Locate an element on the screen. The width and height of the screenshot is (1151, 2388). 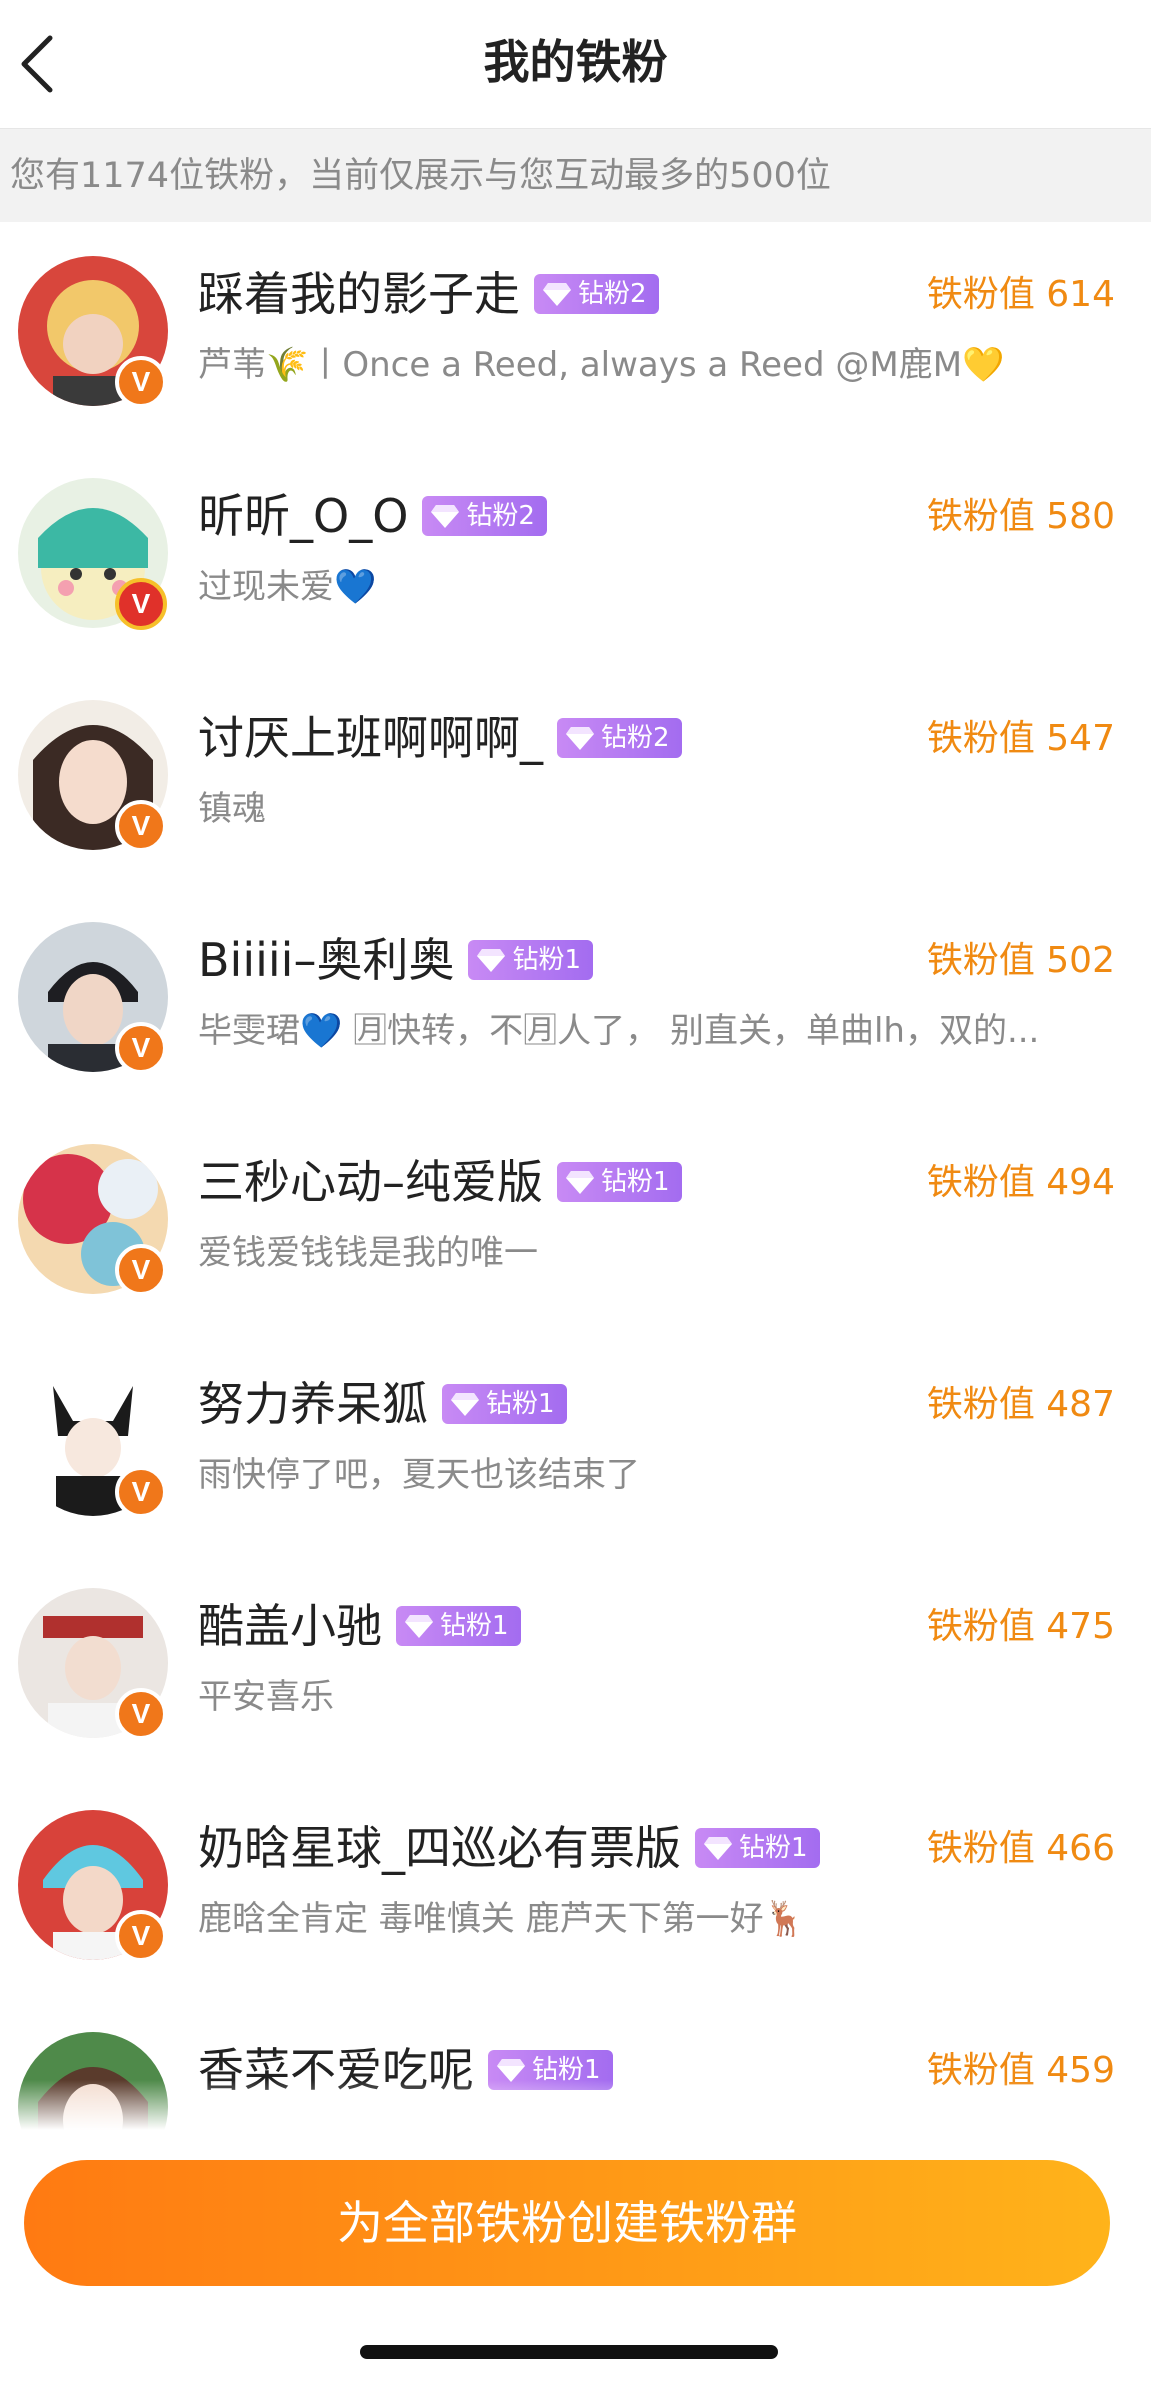
fan-score: 铁粉值 466 is located at coordinates (1020, 1848).